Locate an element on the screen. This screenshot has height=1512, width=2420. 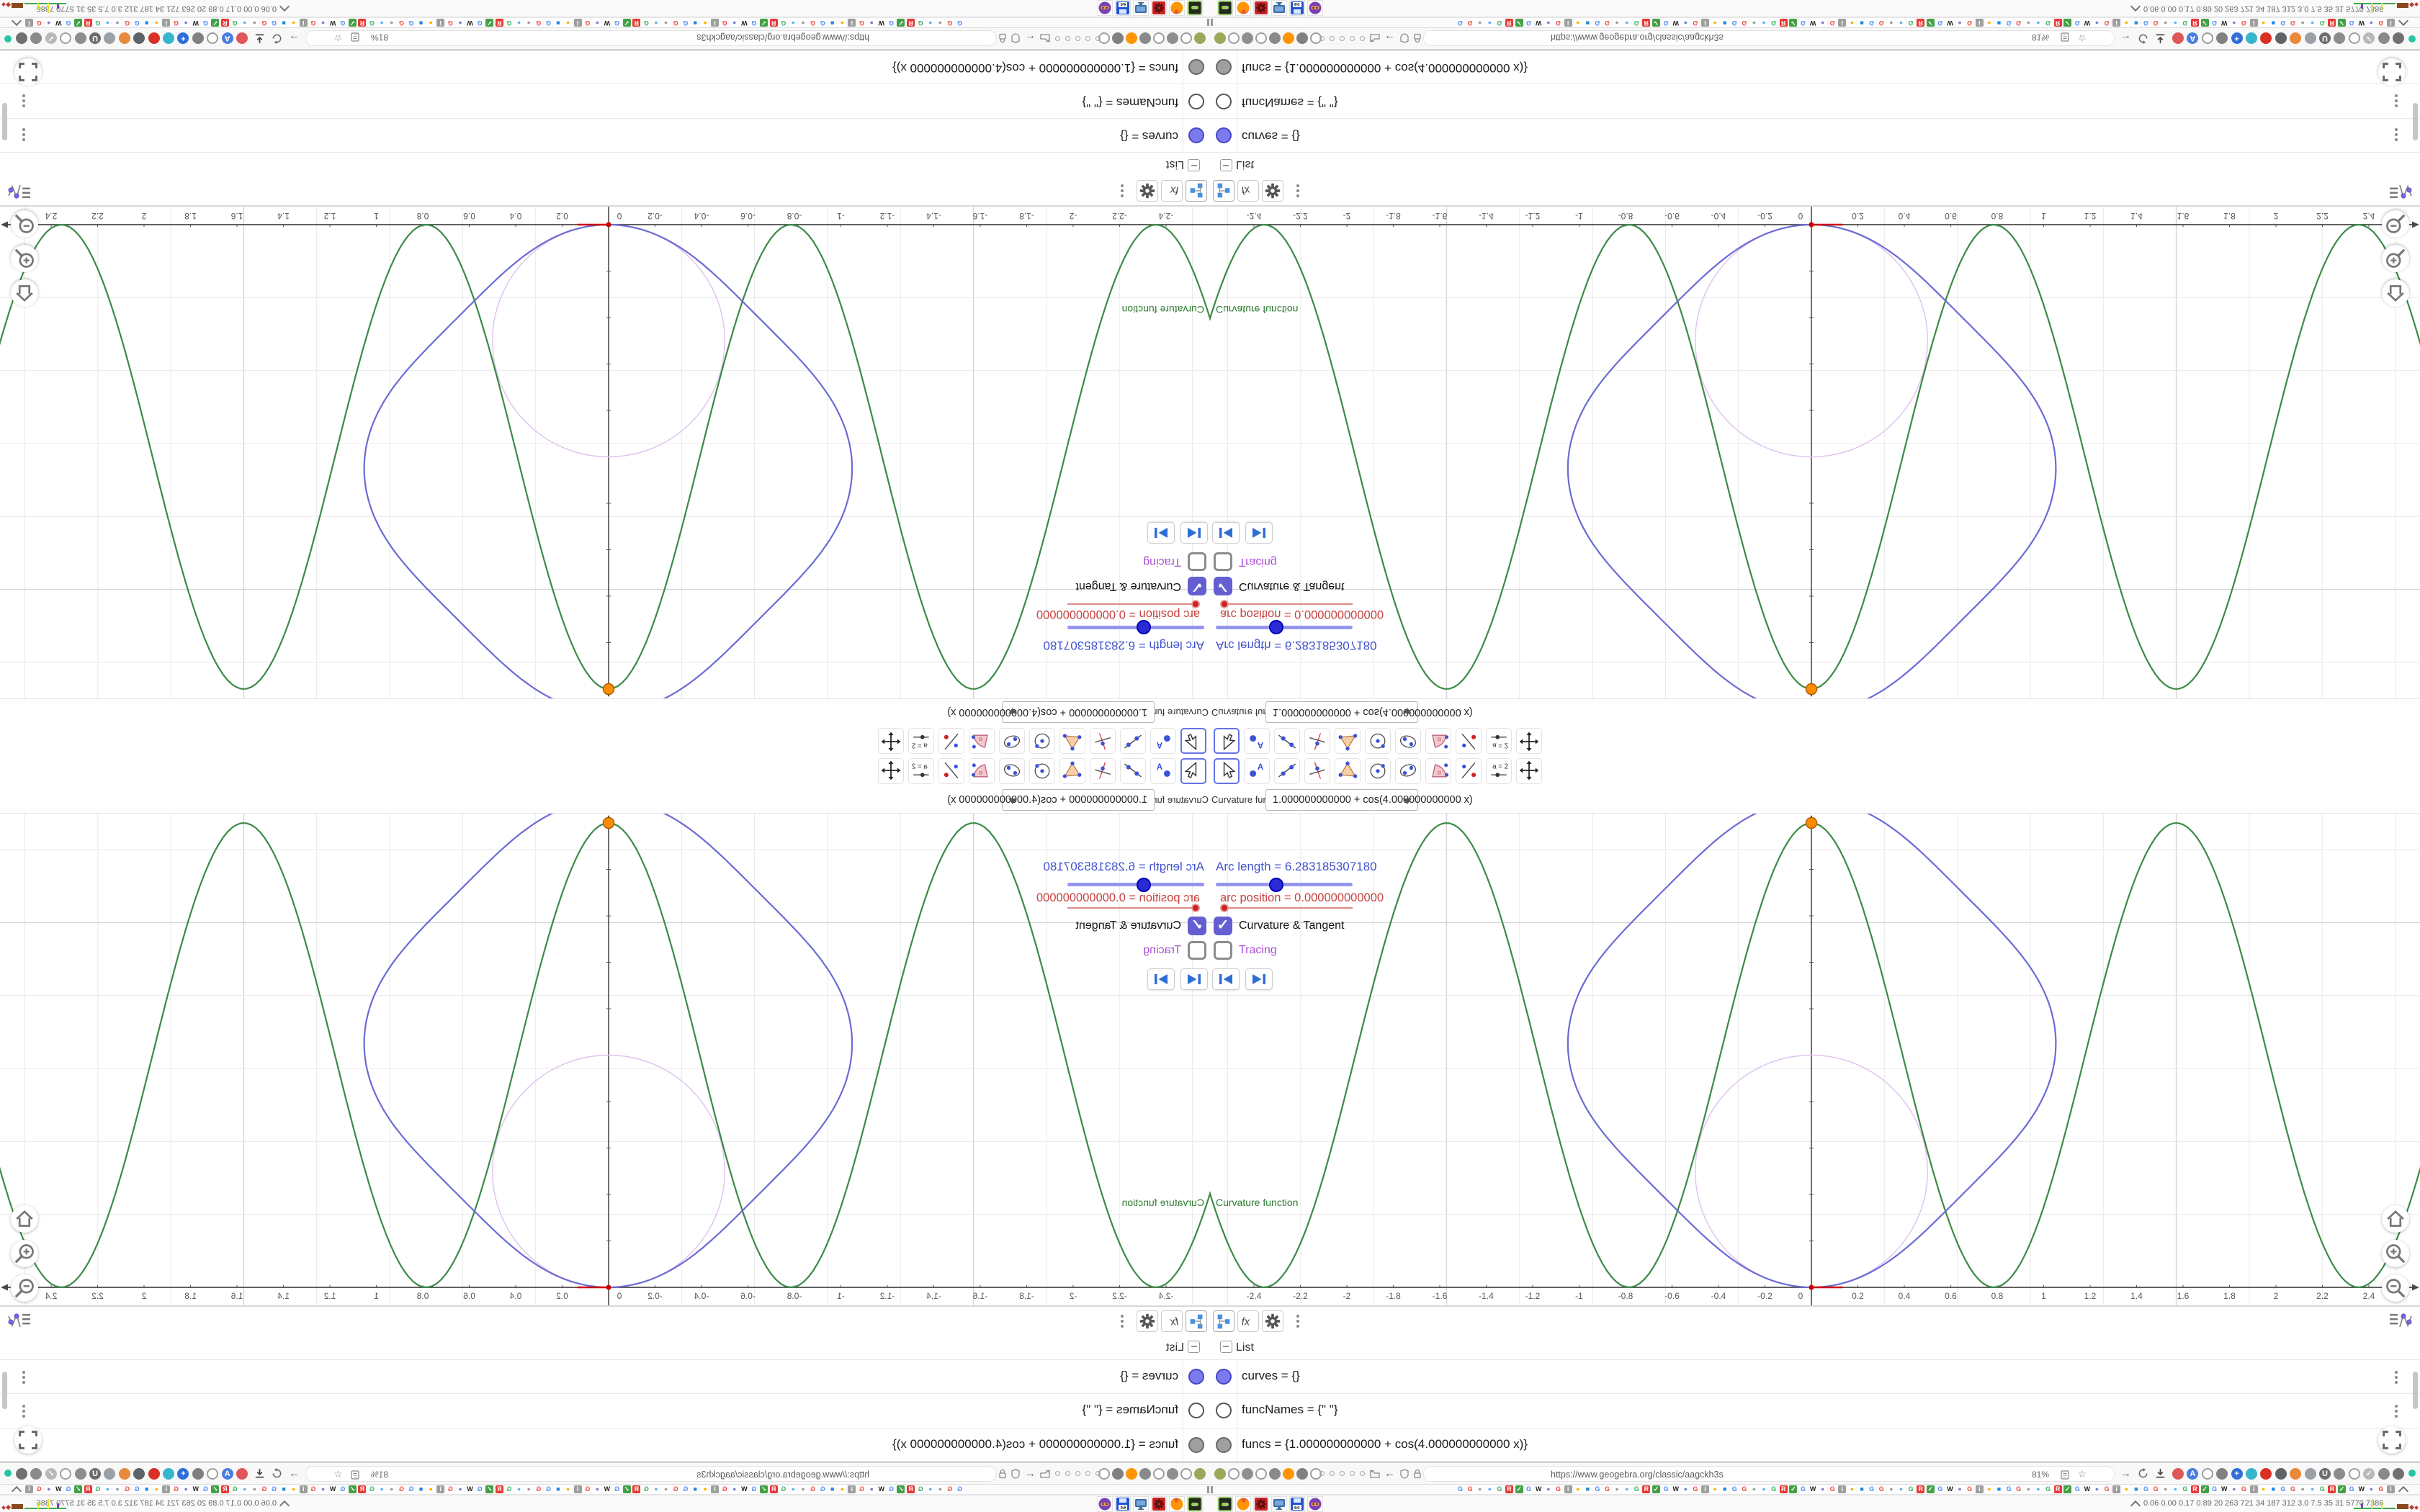
taskbar-app-settings is located at coordinates (1159, 1504).